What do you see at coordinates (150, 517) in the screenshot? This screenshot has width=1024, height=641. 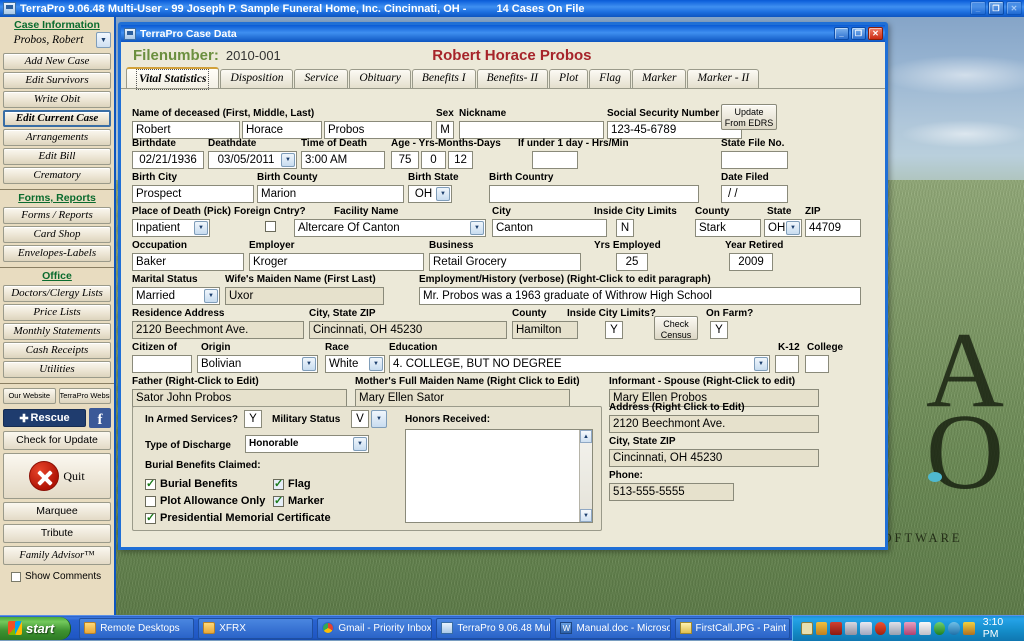 I see `presidential-certificate-checkbox` at bounding box center [150, 517].